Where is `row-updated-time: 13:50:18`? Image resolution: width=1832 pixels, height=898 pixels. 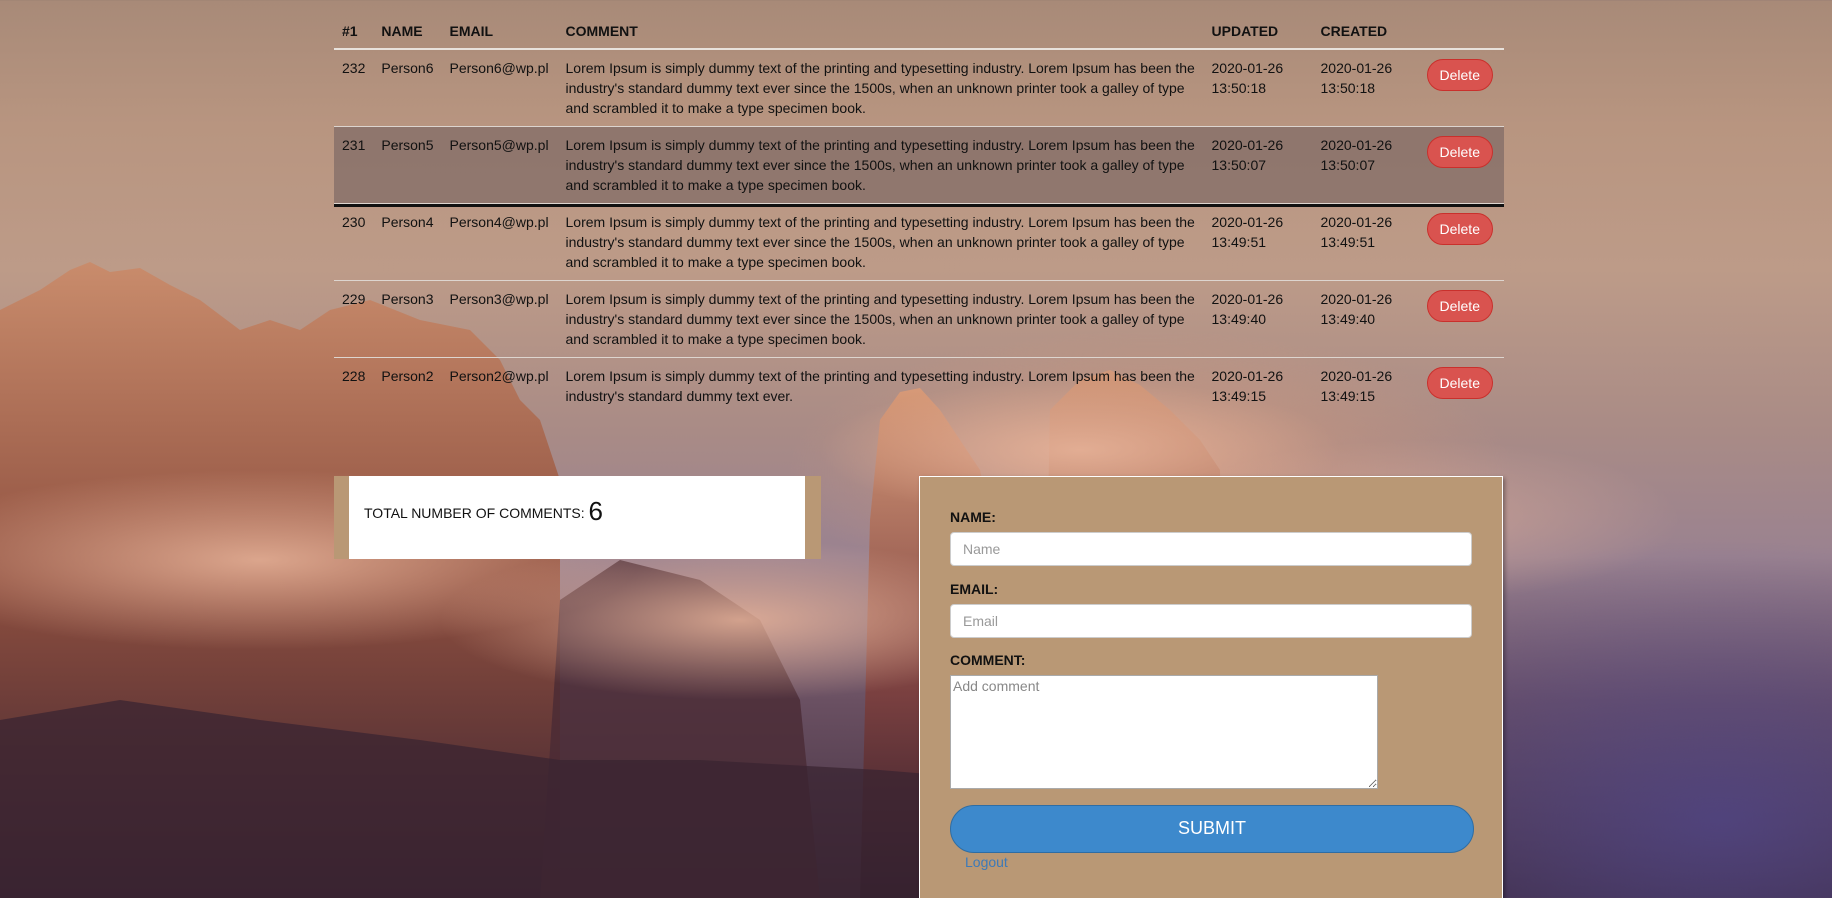 row-updated-time: 13:50:18 is located at coordinates (1239, 88).